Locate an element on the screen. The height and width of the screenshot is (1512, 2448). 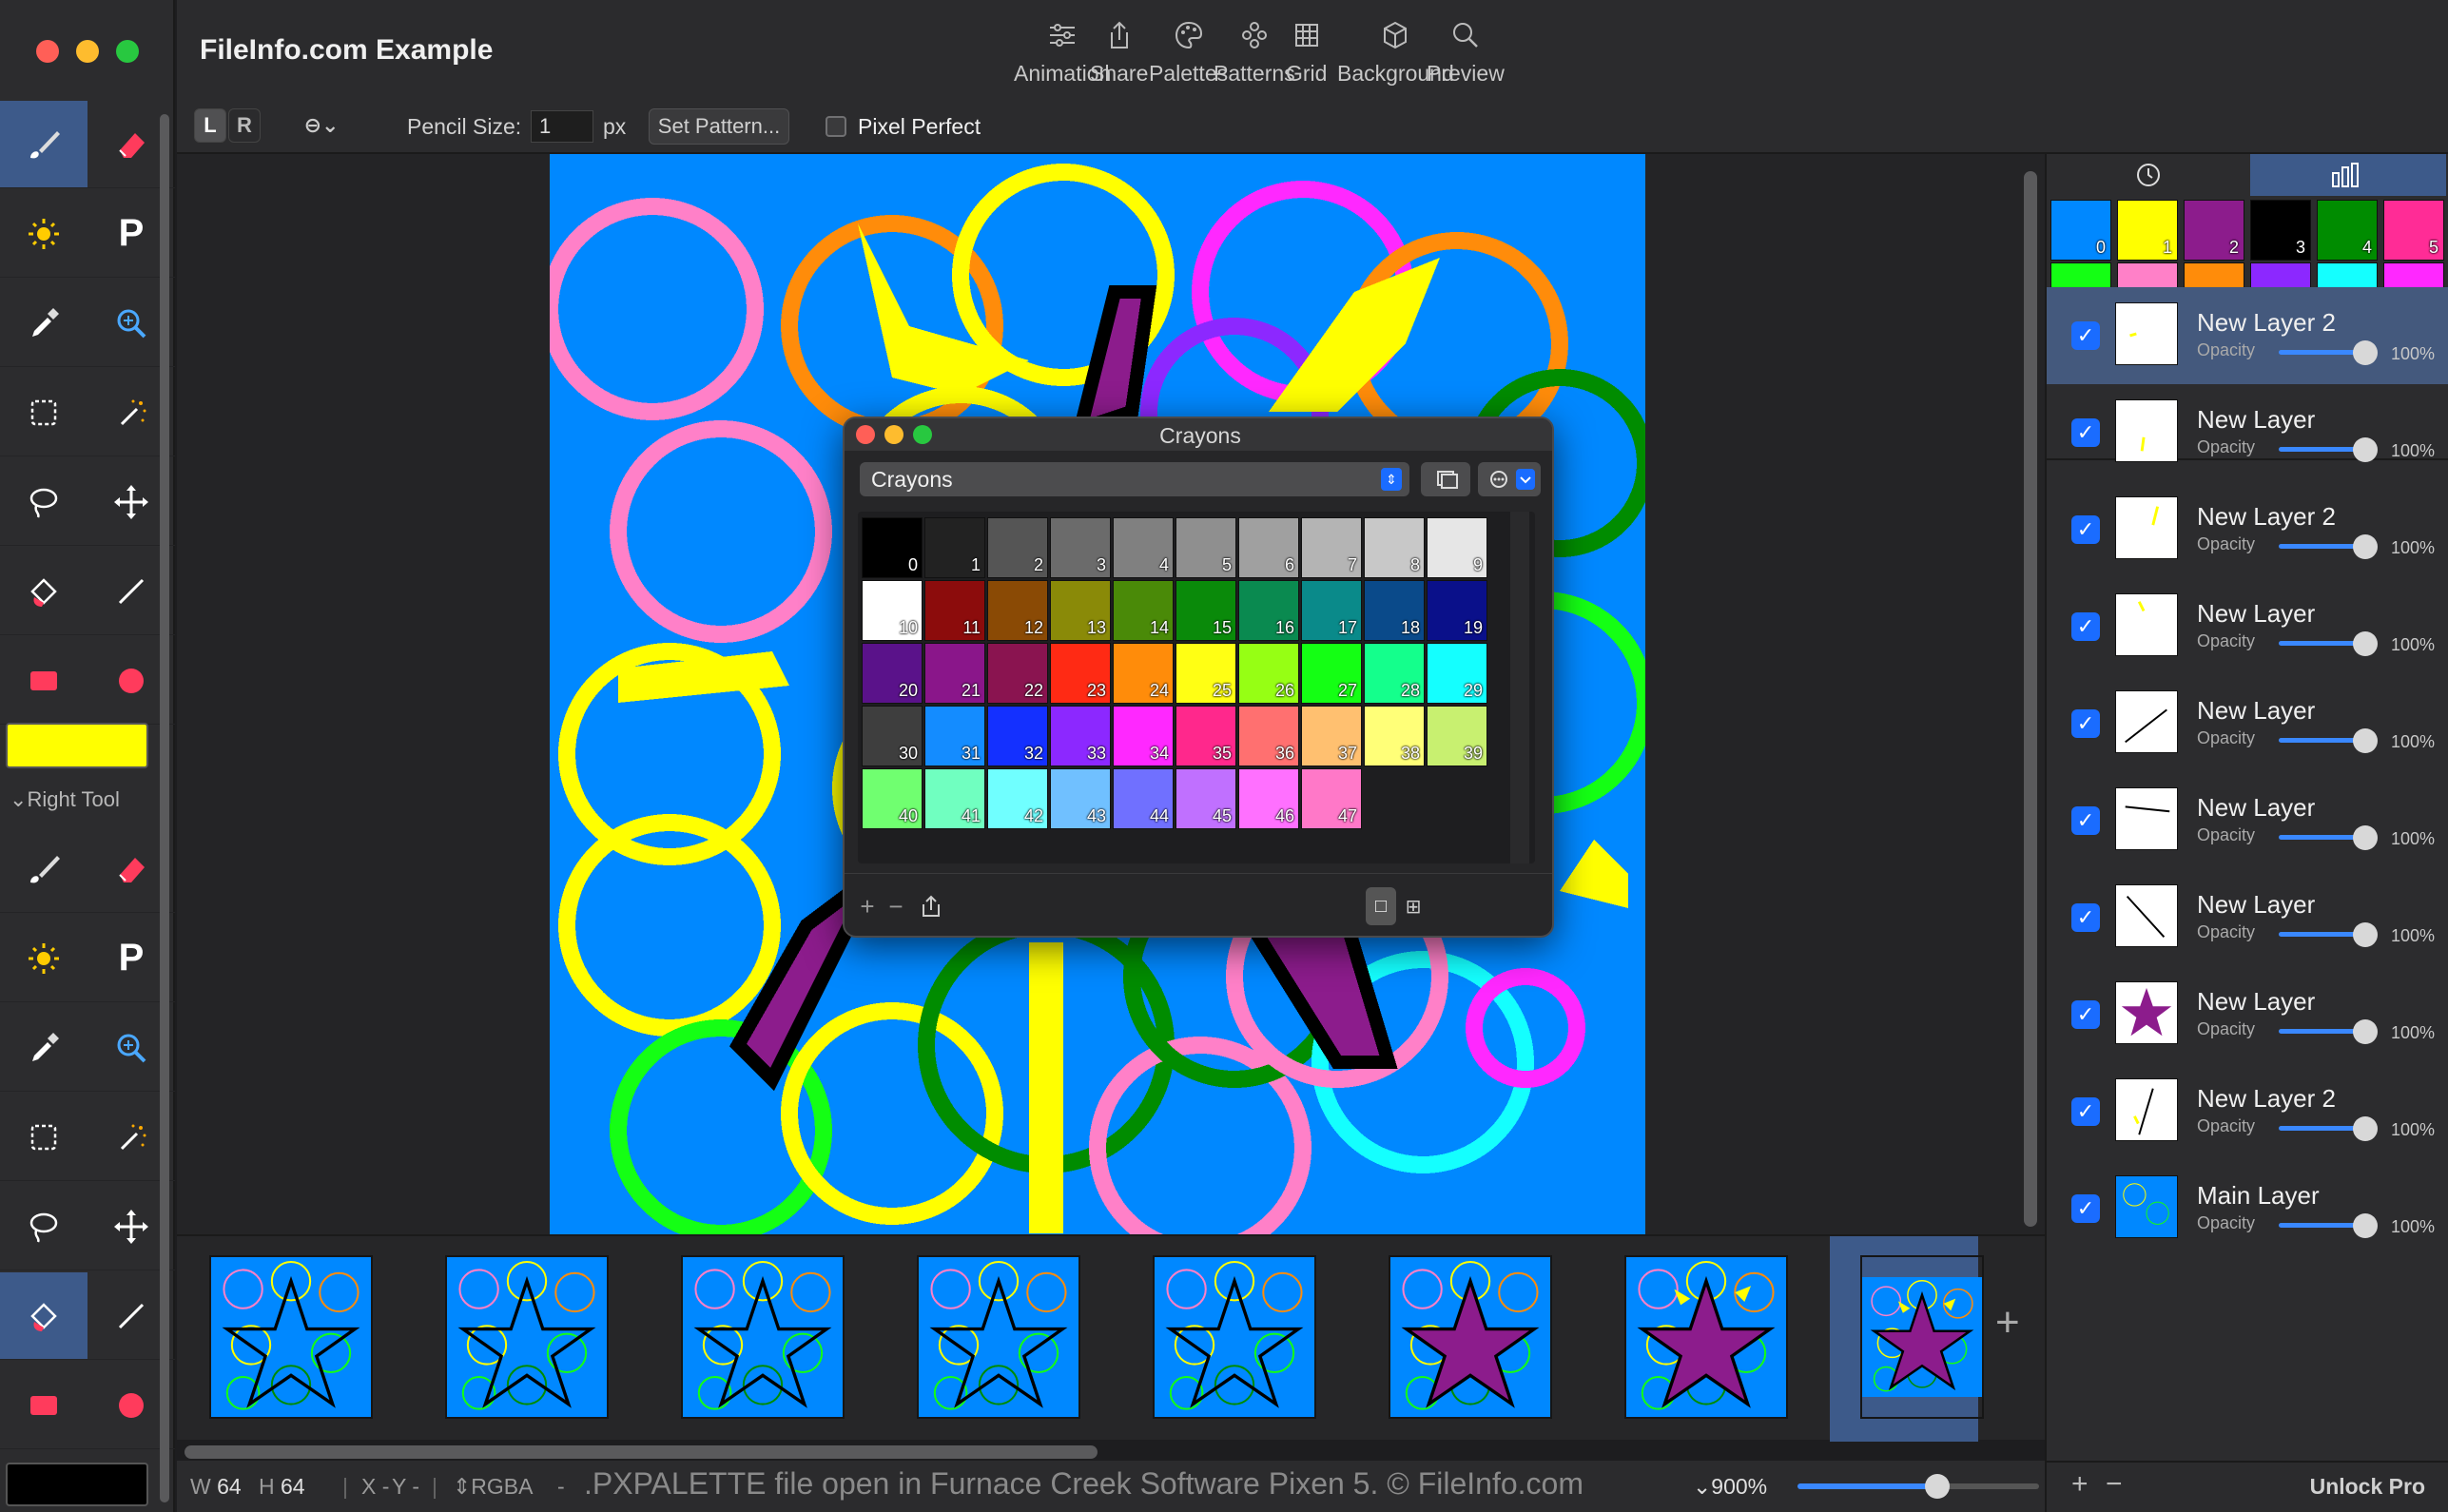
zoom-slider-track is located at coordinates (1988, 1486).